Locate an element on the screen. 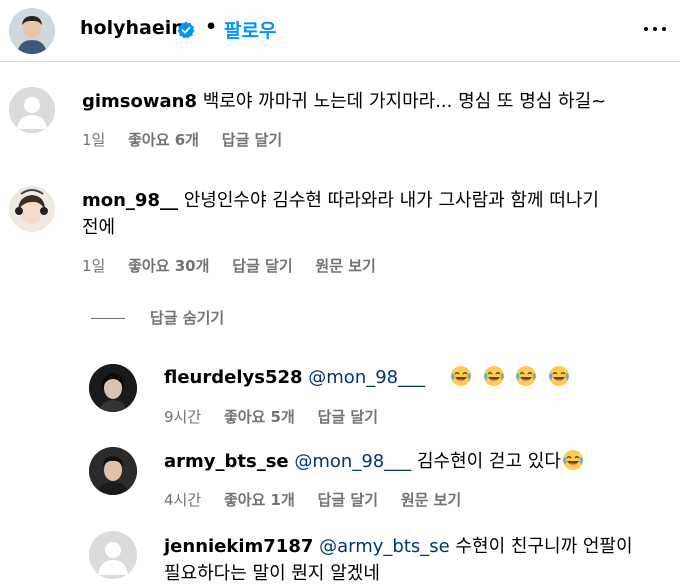  reply-body: 수현이 친구니까 언팔이 is located at coordinates (544, 546).